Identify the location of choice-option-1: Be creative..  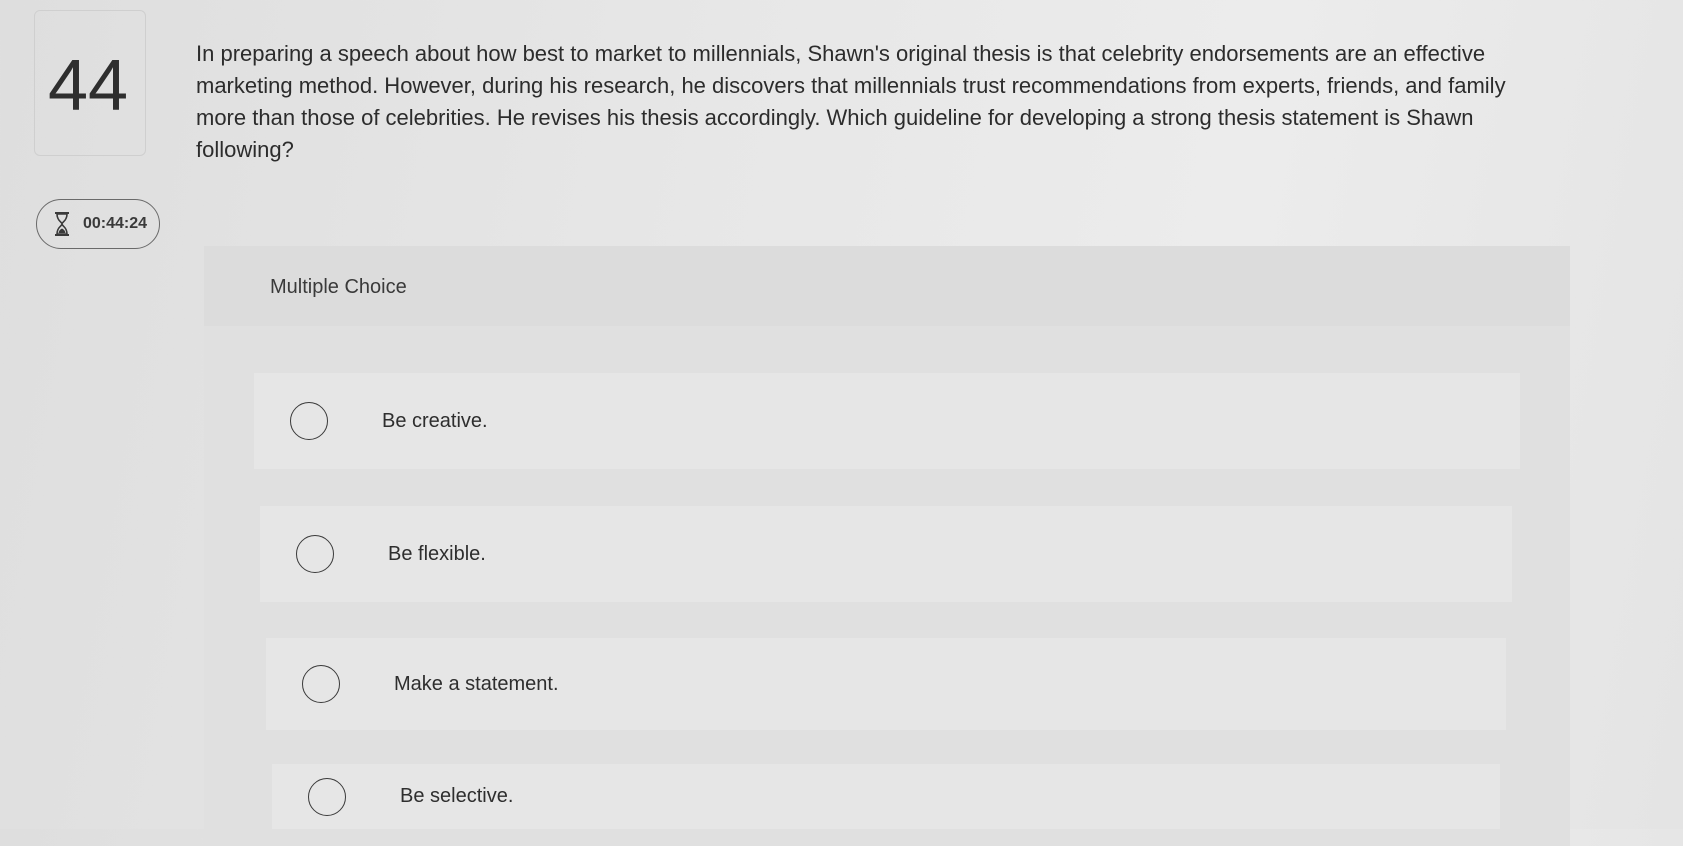
(887, 421).